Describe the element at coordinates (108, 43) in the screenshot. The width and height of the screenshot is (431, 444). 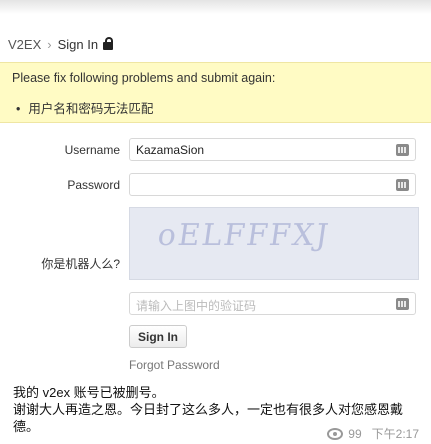
I see `lock-icon` at that location.